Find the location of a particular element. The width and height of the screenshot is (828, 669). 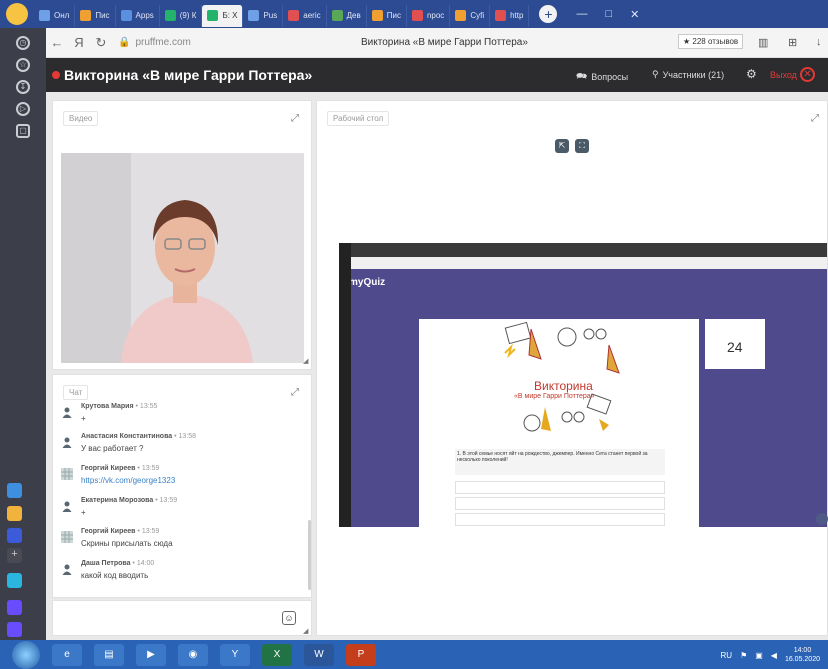

bookmarks-icon: ☆ is located at coordinates (23, 65).